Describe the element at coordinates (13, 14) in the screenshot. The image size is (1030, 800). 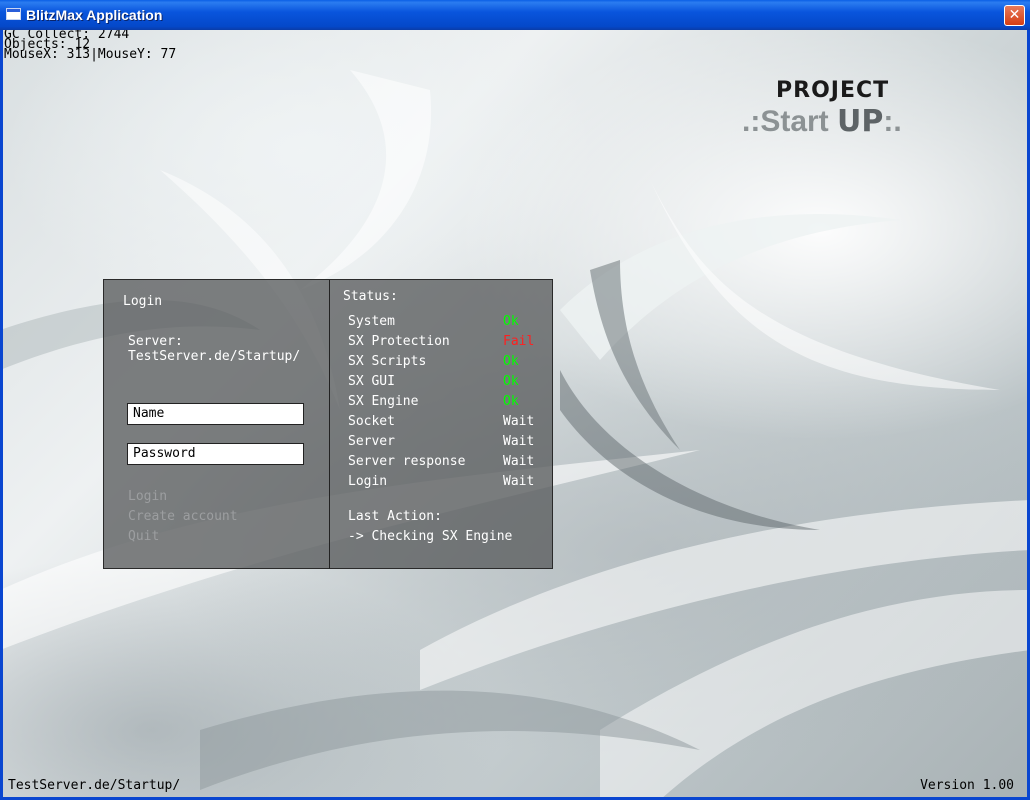
I see `app-window-icon` at that location.